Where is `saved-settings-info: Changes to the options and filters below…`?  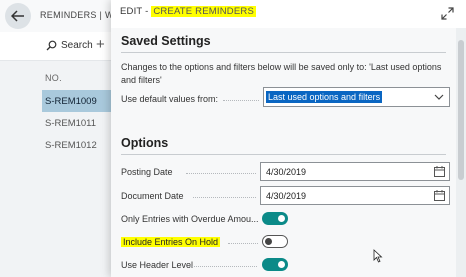 saved-settings-info: Changes to the options and filters below… is located at coordinates (281, 73).